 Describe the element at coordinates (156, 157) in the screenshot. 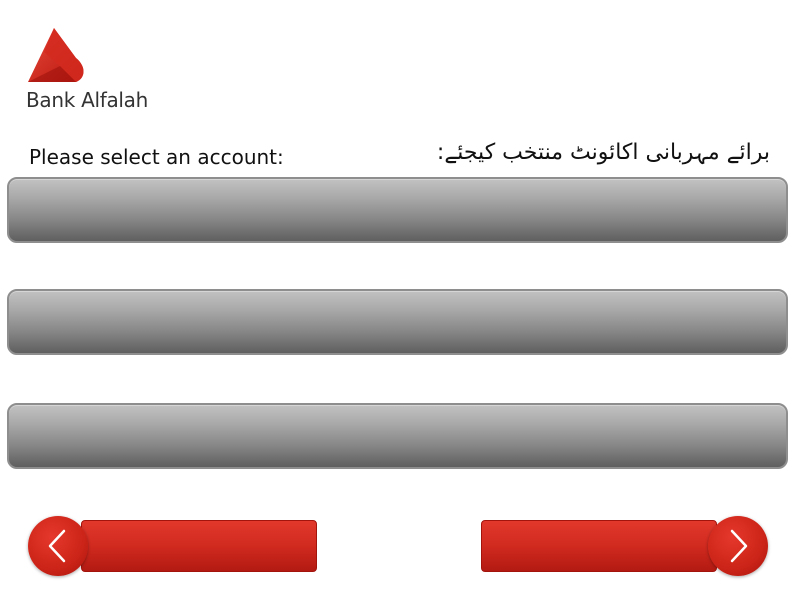

I see `select-account-prompt: Please select an account:` at that location.